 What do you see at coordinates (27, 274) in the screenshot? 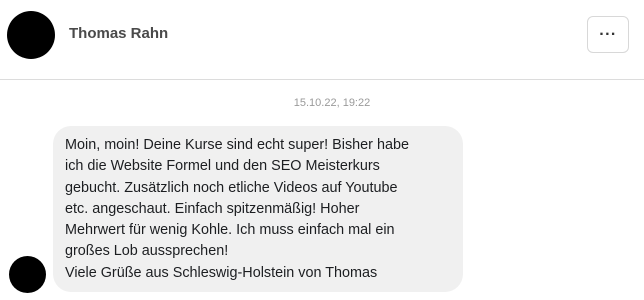
I see `sender-avatar` at bounding box center [27, 274].